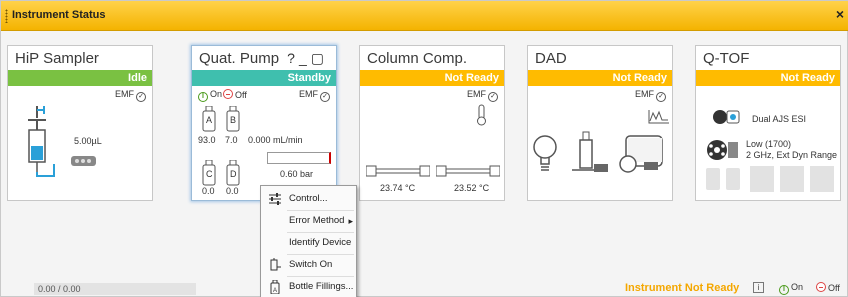  I want to click on module-name: HiP Sampler, so click(57, 58).